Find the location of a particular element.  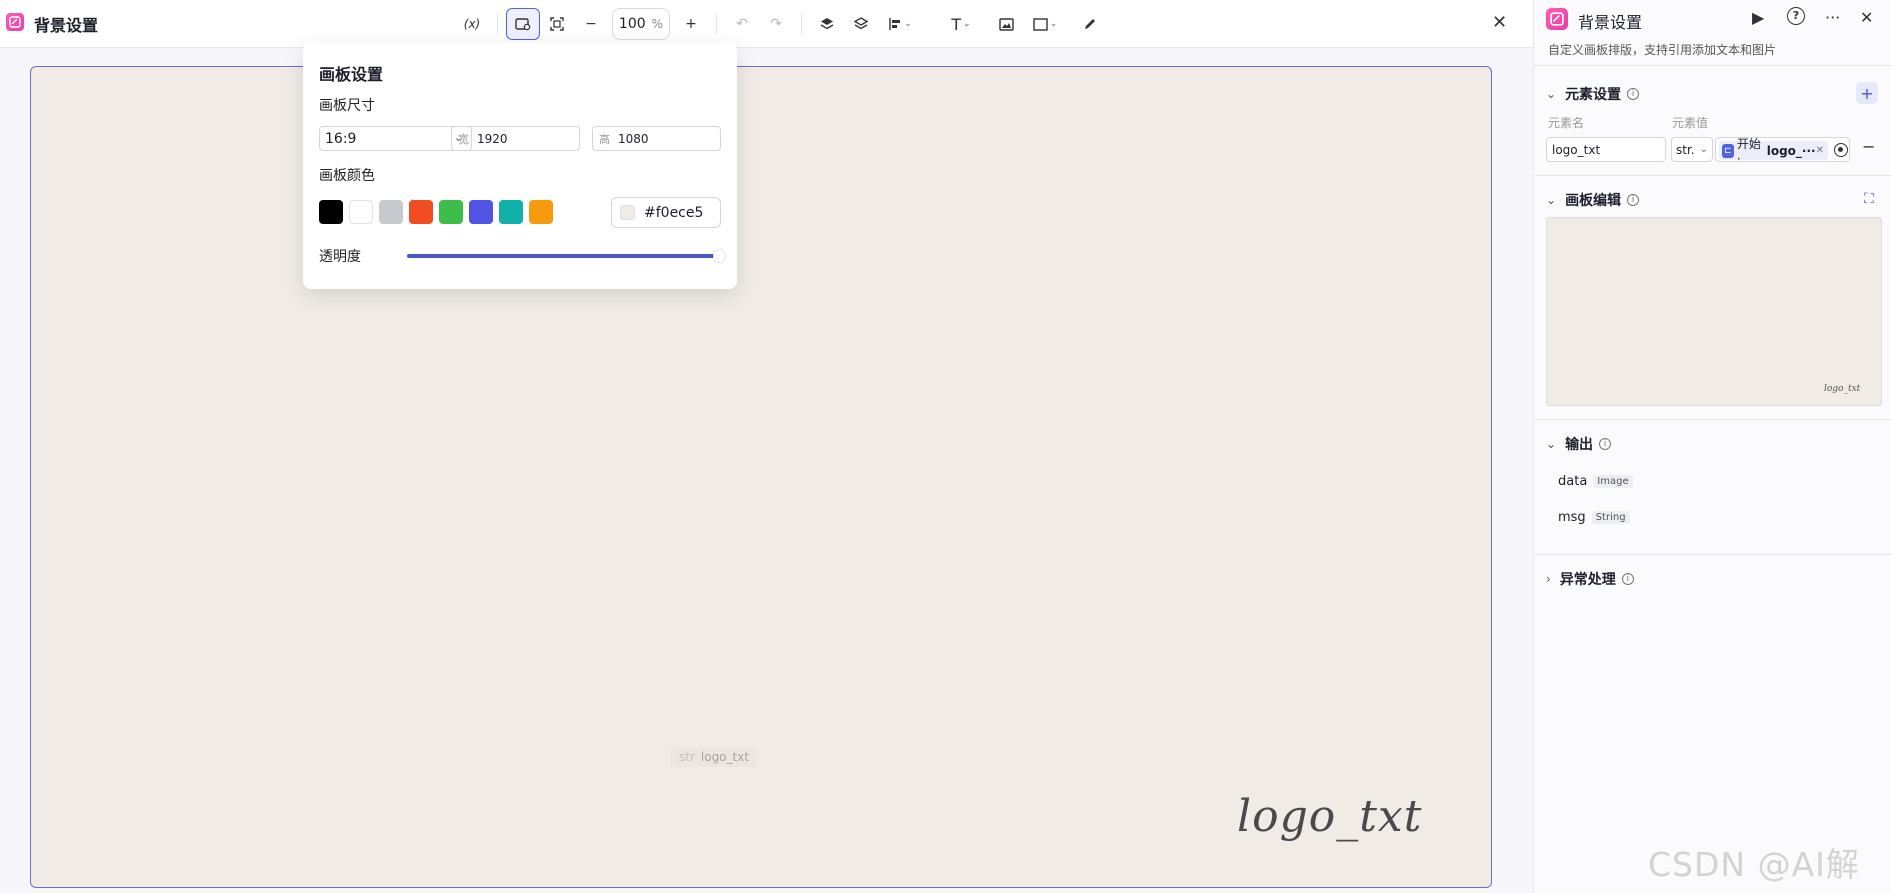

output-section-header: ⌄ 输出 i is located at coordinates (1579, 444).